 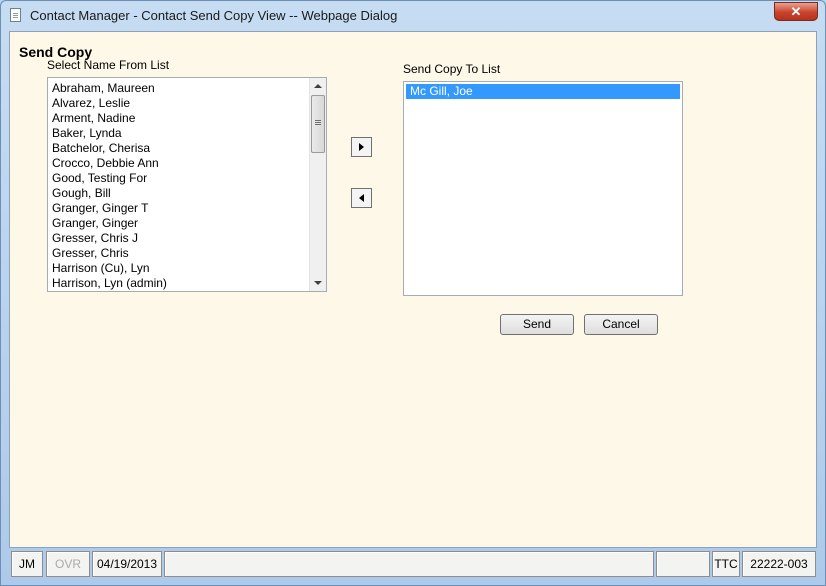 What do you see at coordinates (178, 193) in the screenshot?
I see `list-item: Gough, Bill` at bounding box center [178, 193].